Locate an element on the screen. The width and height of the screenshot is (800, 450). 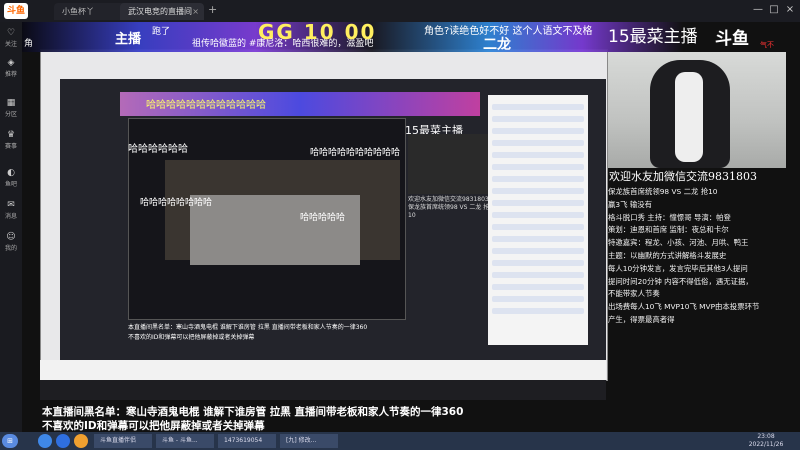
danmu-text: 哈哈哈哈哈 is located at coordinates (323, 218).